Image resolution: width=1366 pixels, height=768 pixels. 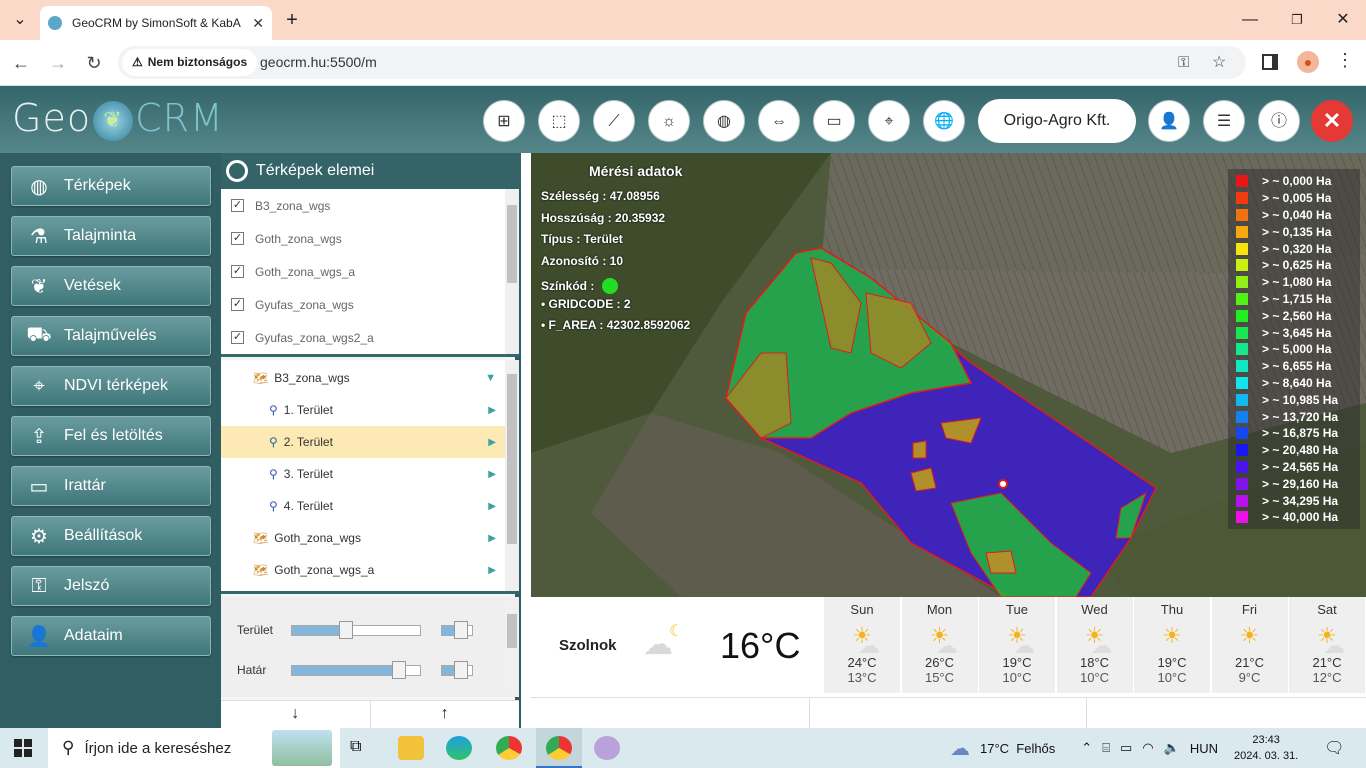 I want to click on sidebar-item-irattar: ▭ Irattár, so click(x=111, y=486).